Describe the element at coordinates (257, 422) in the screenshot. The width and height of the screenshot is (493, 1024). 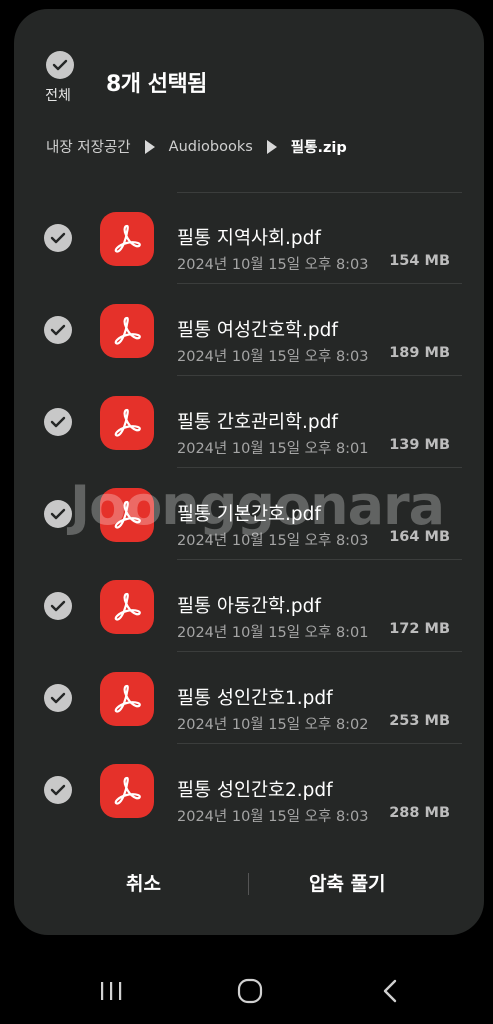
I see `file-name: 필통 간호관리학.pdf` at that location.